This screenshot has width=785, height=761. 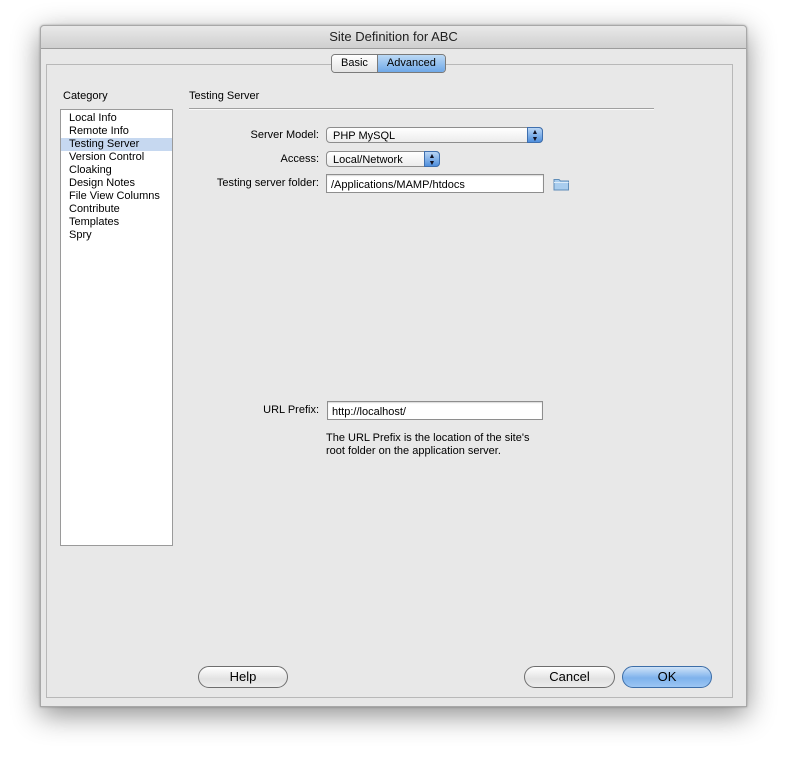 What do you see at coordinates (85, 96) in the screenshot?
I see `category-heading: Category` at bounding box center [85, 96].